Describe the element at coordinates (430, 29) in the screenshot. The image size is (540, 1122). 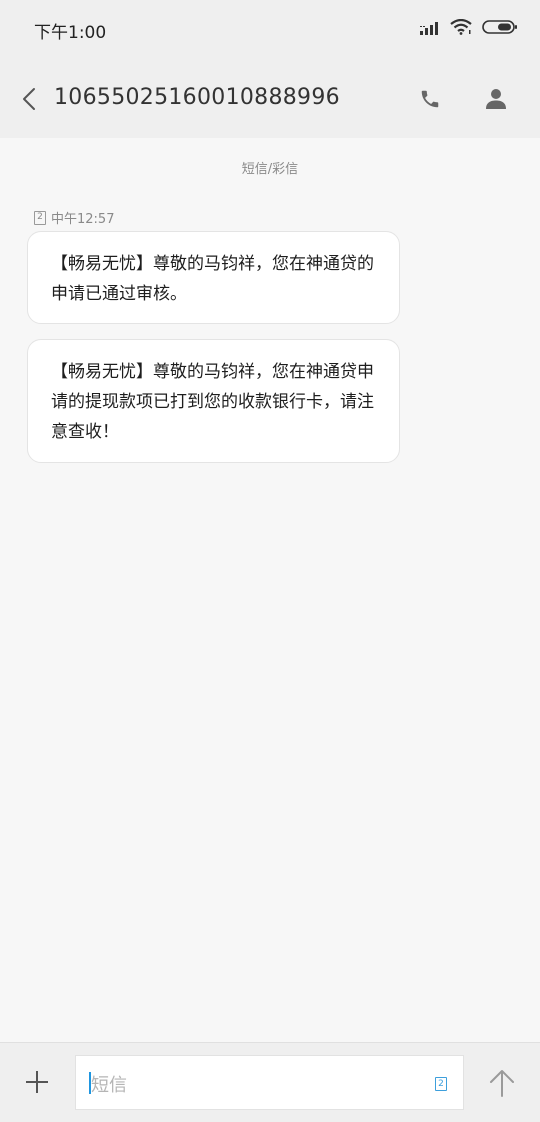
I see `signal-icon` at that location.